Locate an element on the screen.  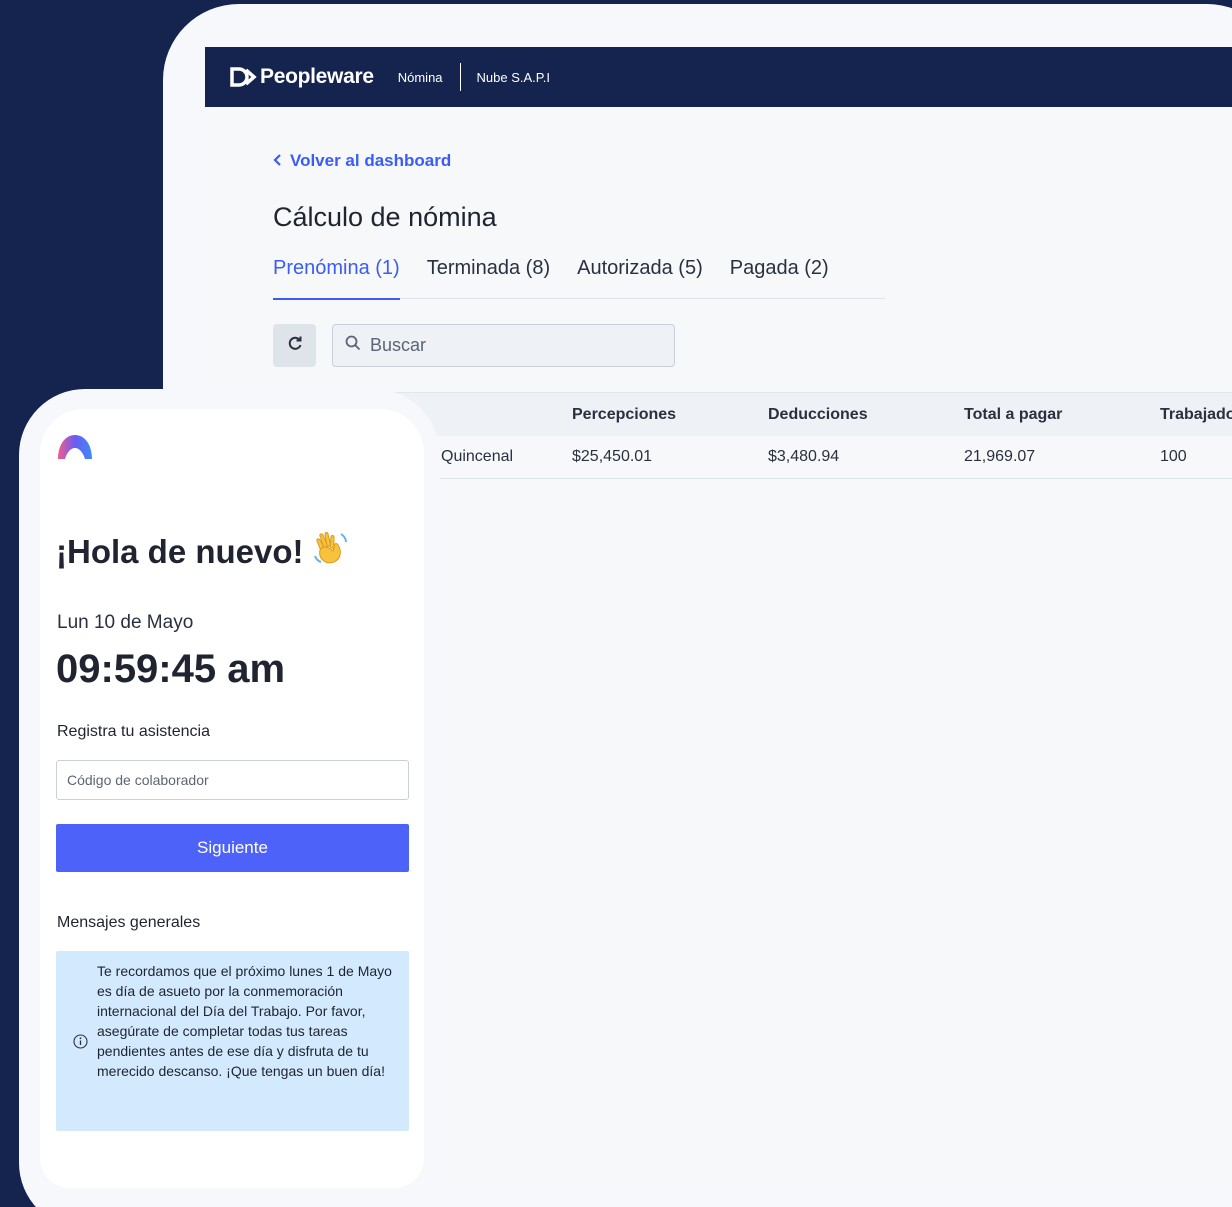
tab-autorizada: Autorizada (5) is located at coordinates (640, 278).